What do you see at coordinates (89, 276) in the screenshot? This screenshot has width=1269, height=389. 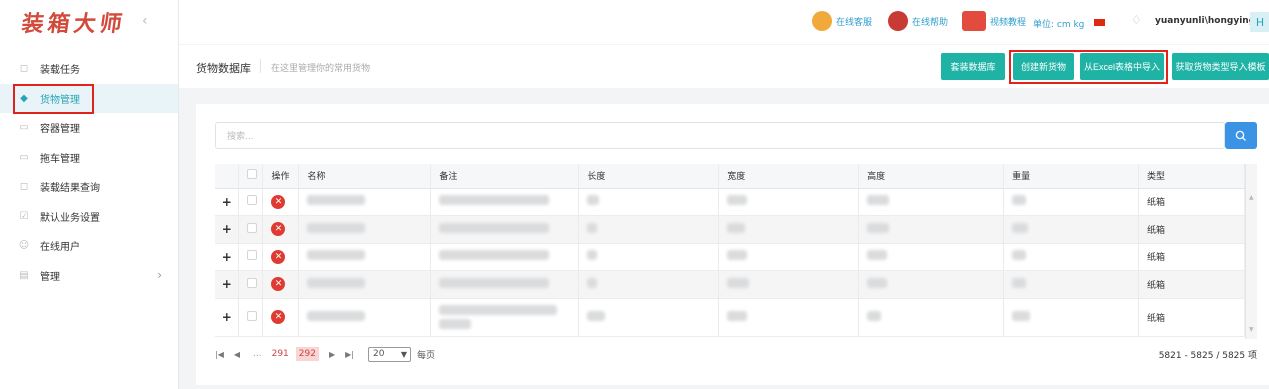 I see `sidebar-item-admin: ▤ 管理 ›` at bounding box center [89, 276].